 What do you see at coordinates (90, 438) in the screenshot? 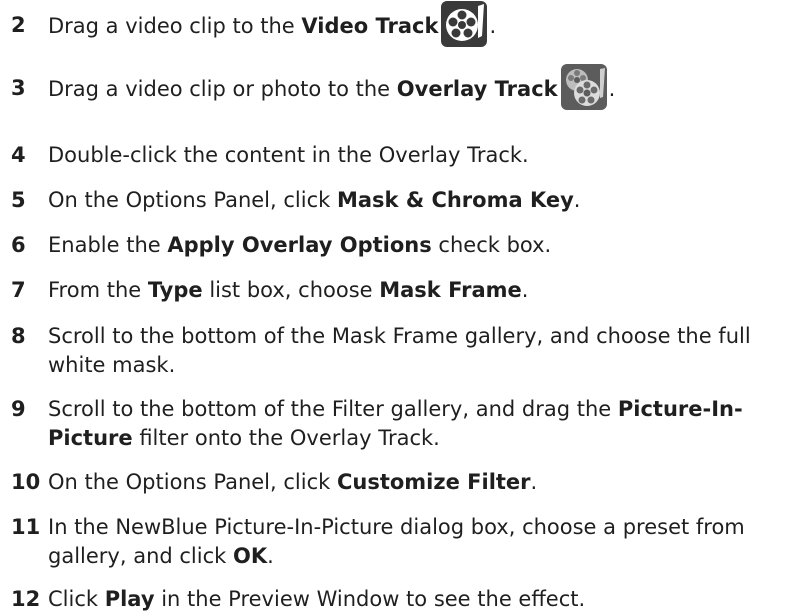
I see `step-emphasis: Picture` at bounding box center [90, 438].